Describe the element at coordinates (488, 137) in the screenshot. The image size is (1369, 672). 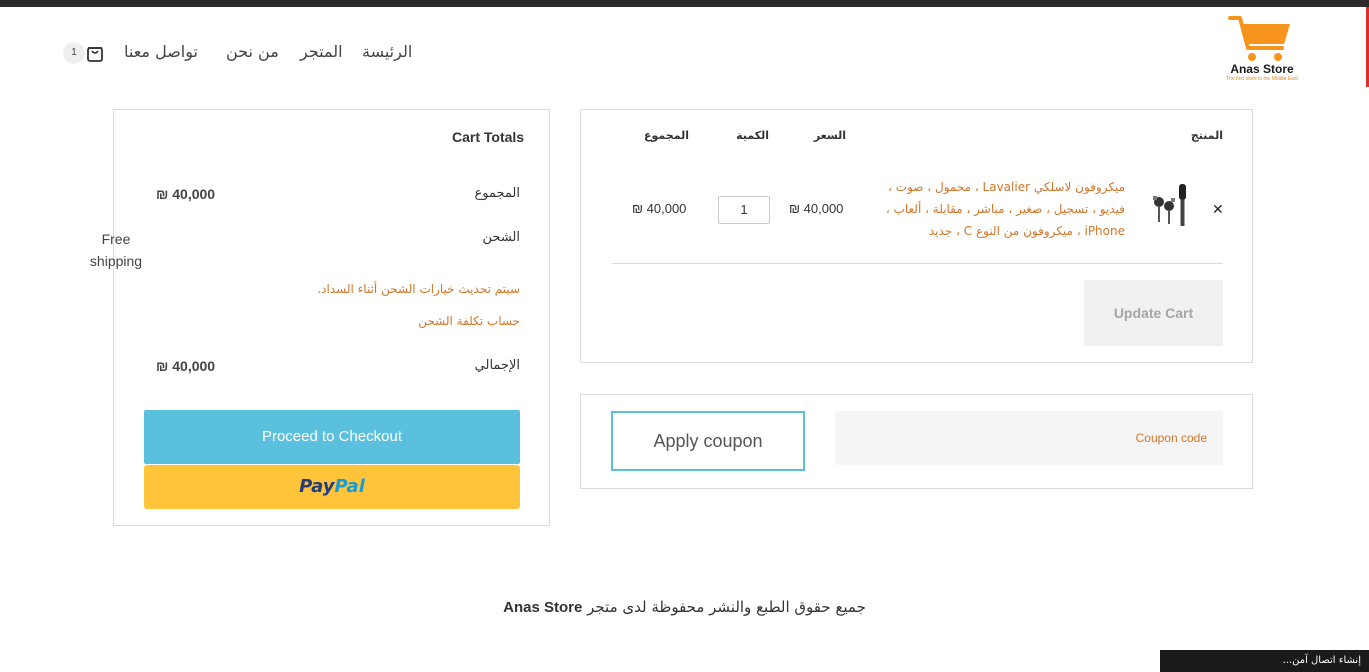
I see `cart-totals-title: Cart Totals` at that location.